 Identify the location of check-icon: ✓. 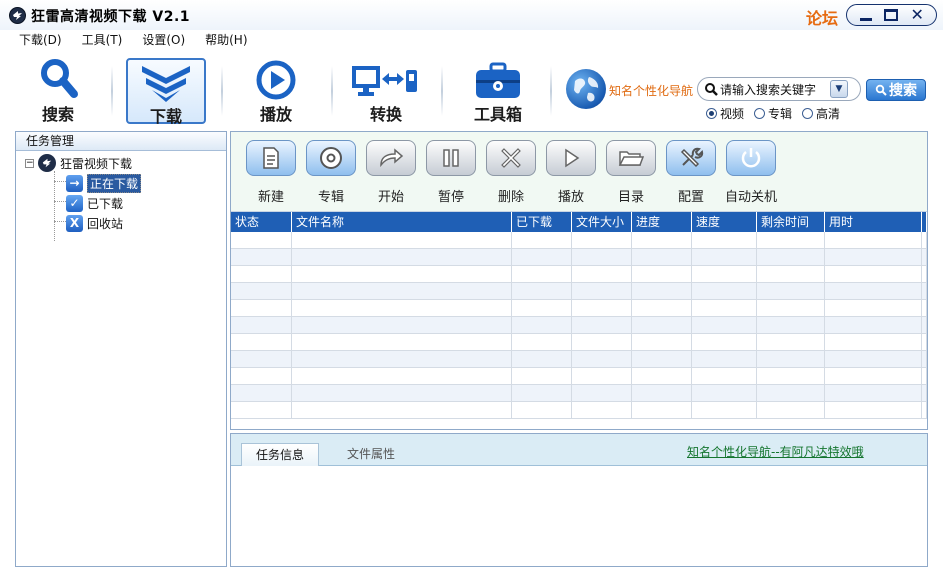
(74, 203).